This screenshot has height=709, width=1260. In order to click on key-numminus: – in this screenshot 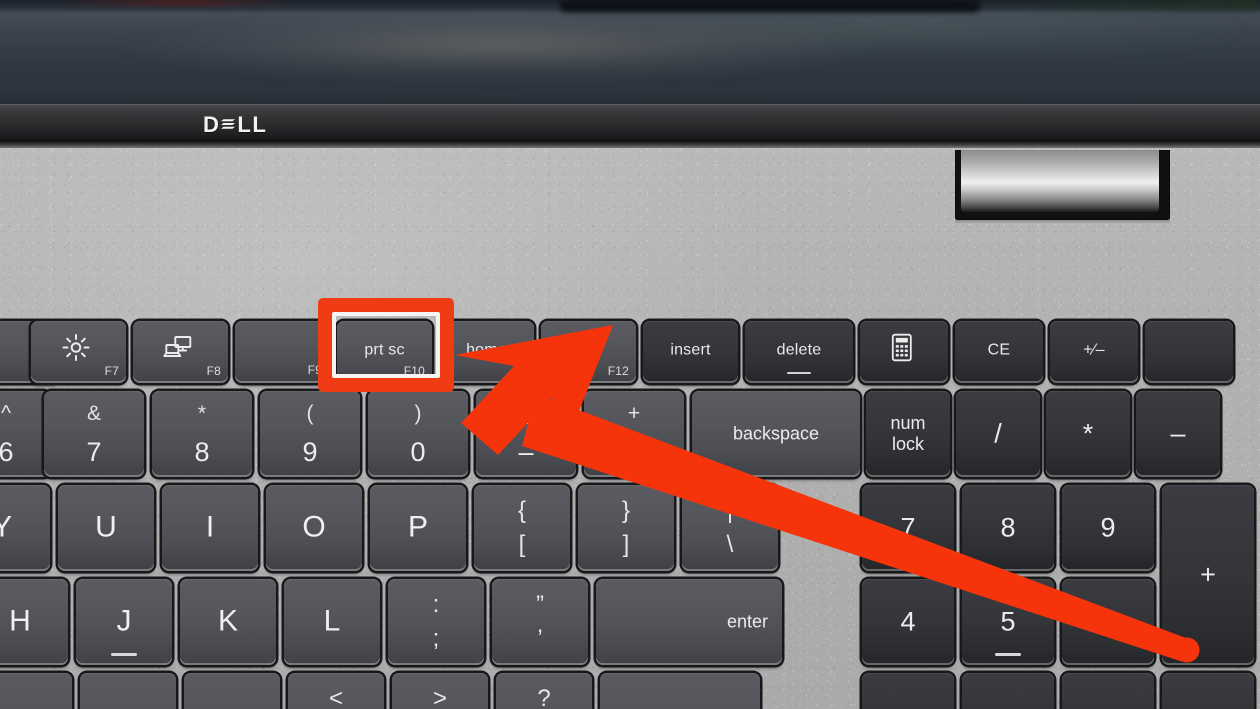, I will do `click(1178, 434)`.